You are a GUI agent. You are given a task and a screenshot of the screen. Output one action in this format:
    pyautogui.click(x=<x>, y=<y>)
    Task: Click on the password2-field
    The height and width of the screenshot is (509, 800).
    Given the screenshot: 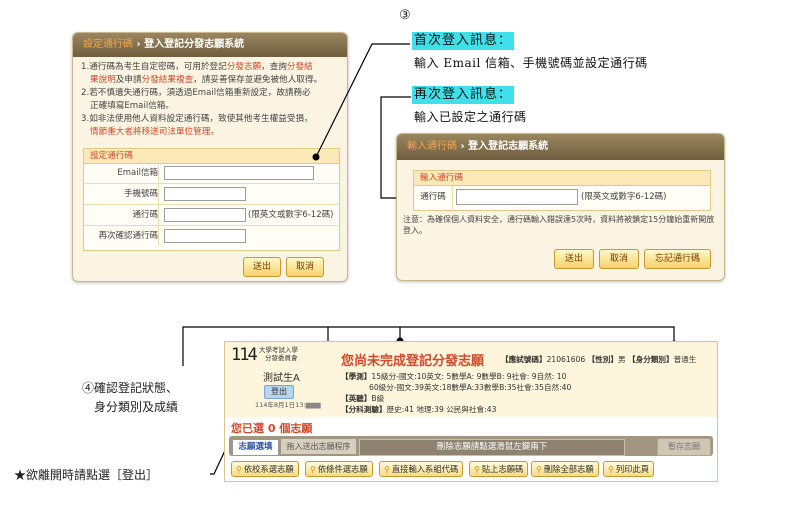 What is the action you would take?
    pyautogui.click(x=517, y=197)
    